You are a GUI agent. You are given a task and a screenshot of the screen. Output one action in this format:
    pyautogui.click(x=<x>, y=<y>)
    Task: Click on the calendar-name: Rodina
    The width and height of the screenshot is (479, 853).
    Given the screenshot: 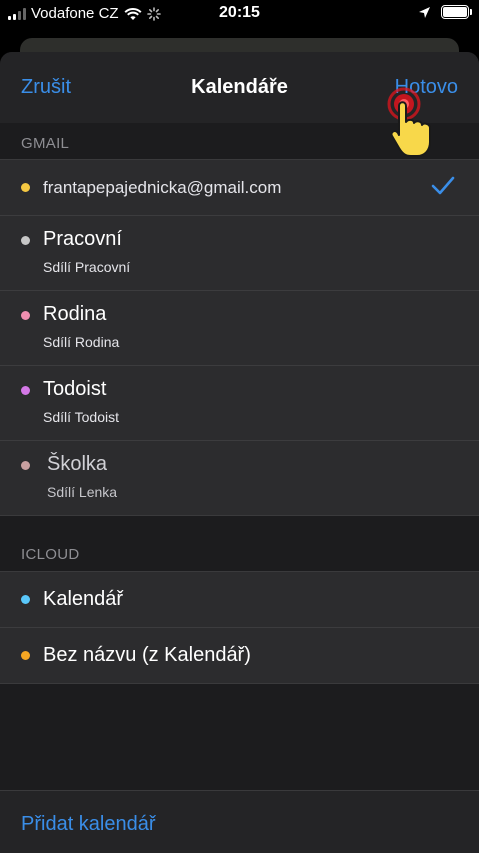 What is the action you would take?
    pyautogui.click(x=75, y=314)
    